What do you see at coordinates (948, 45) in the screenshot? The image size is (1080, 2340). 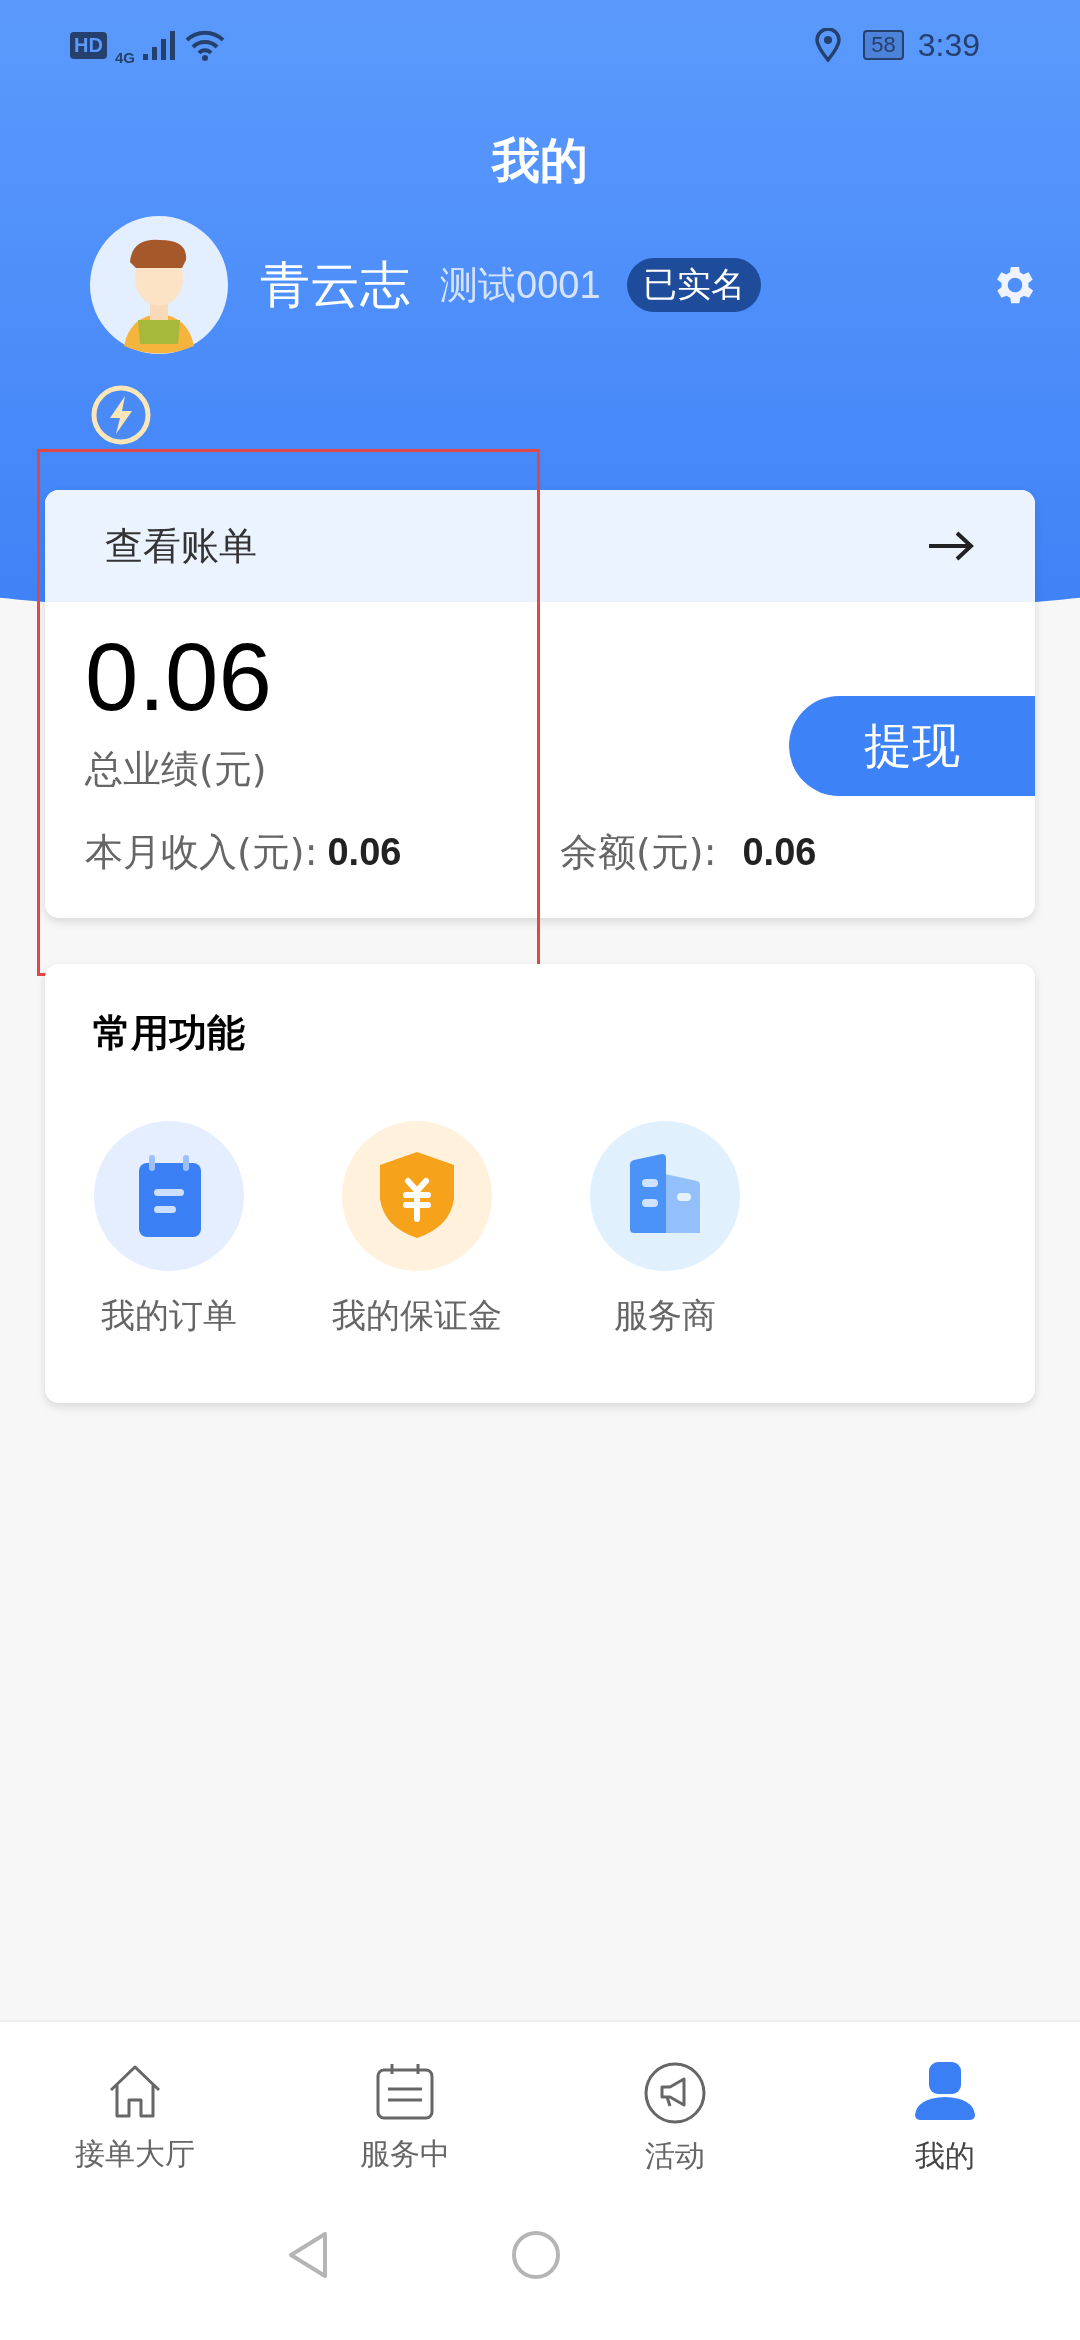 I see `clock: 3:39` at bounding box center [948, 45].